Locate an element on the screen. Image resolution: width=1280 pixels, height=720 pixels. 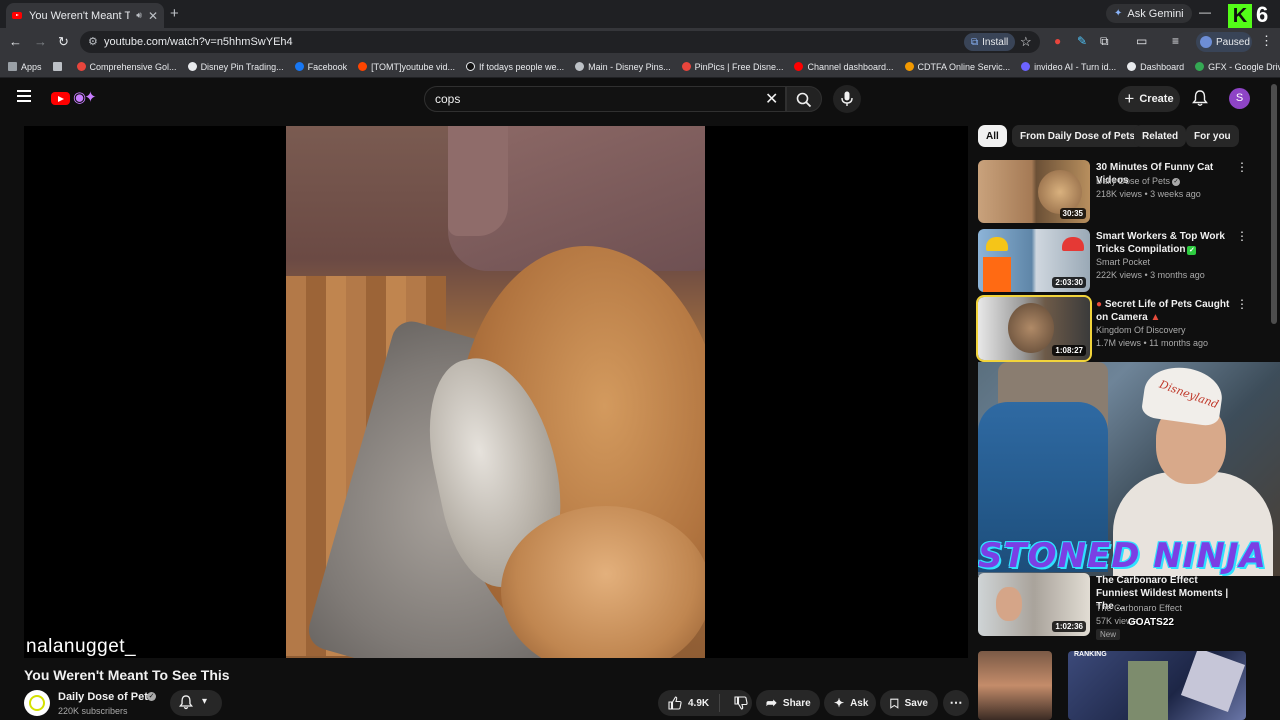
page-scrollbar is located at coordinates (1274, 204).